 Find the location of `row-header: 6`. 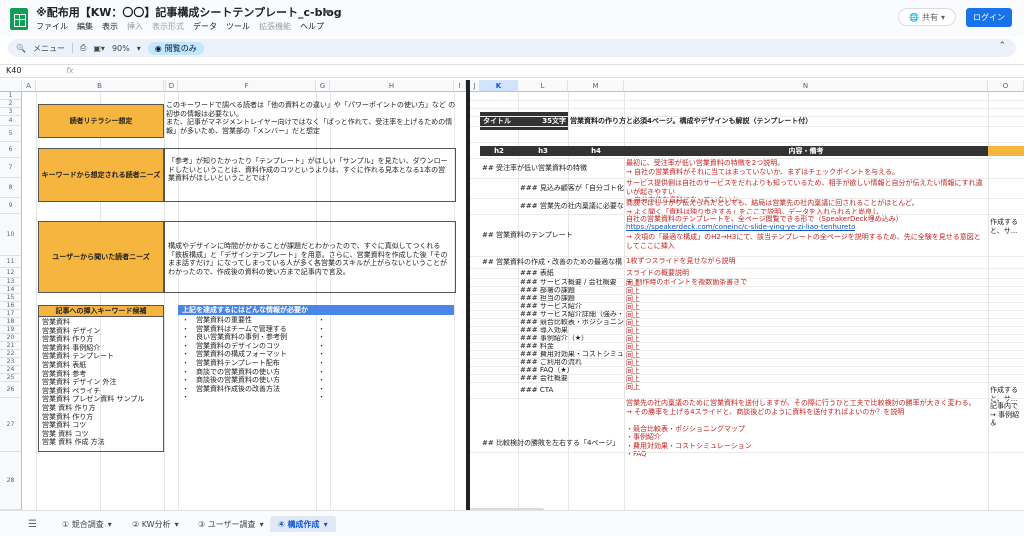

row-header: 6 is located at coordinates (11, 150).